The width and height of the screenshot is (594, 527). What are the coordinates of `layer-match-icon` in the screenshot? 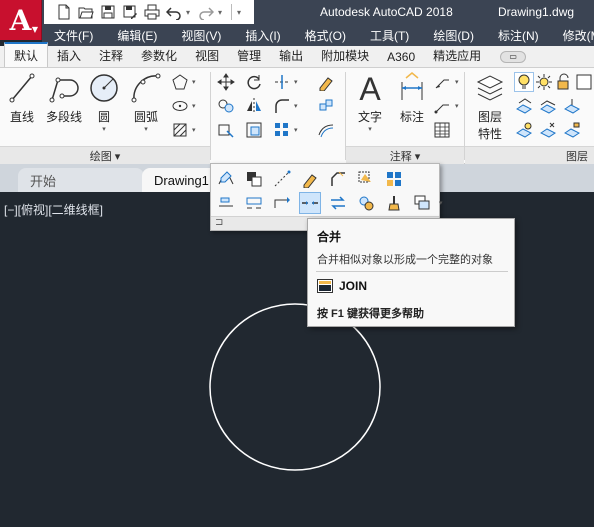 It's located at (524, 106).